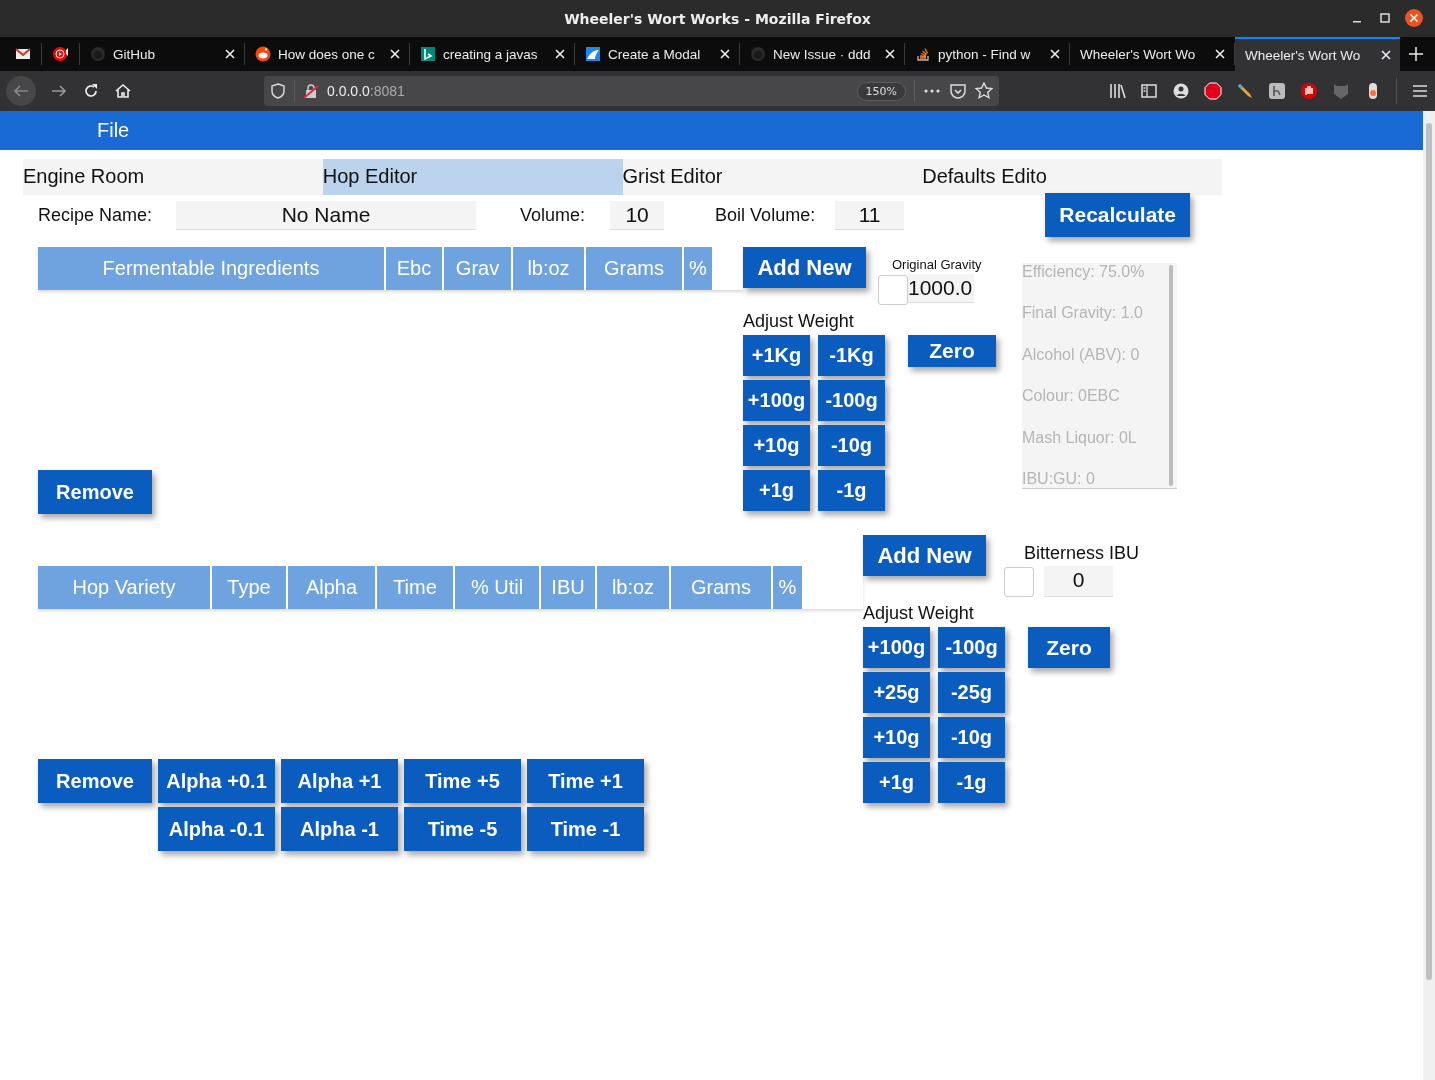  Describe the element at coordinates (923, 54) in the screenshot. I see `stack-icon` at that location.